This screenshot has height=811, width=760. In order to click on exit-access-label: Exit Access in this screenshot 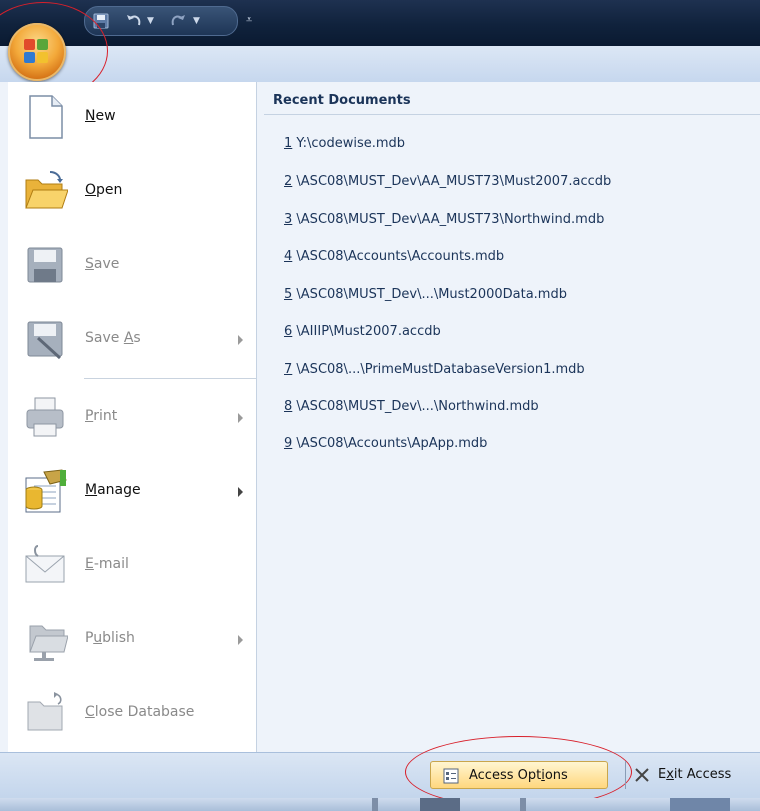, I will do `click(695, 774)`.